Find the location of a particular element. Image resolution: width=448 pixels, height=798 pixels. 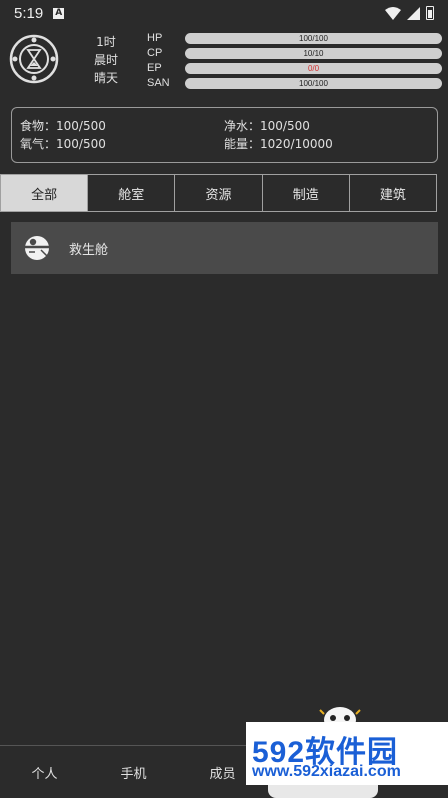

wifi-icon is located at coordinates (393, 13).